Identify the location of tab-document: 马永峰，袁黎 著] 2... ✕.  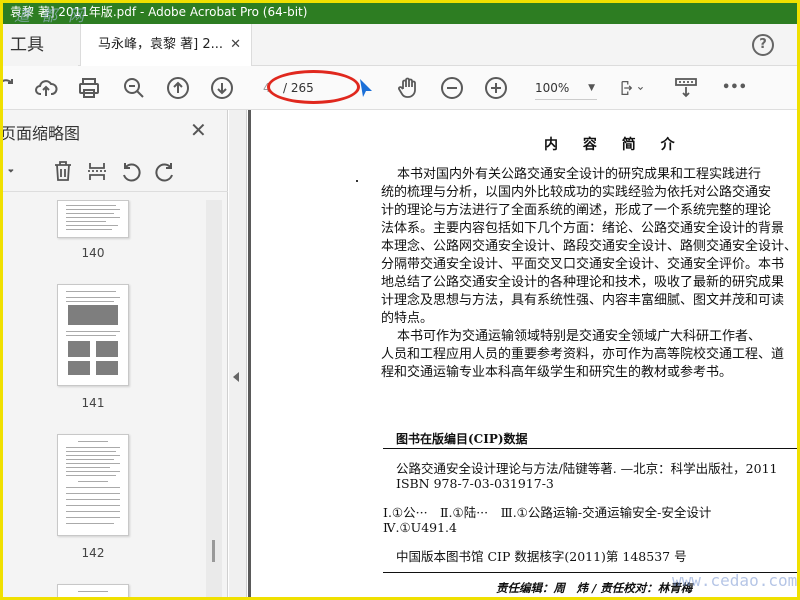
(166, 45).